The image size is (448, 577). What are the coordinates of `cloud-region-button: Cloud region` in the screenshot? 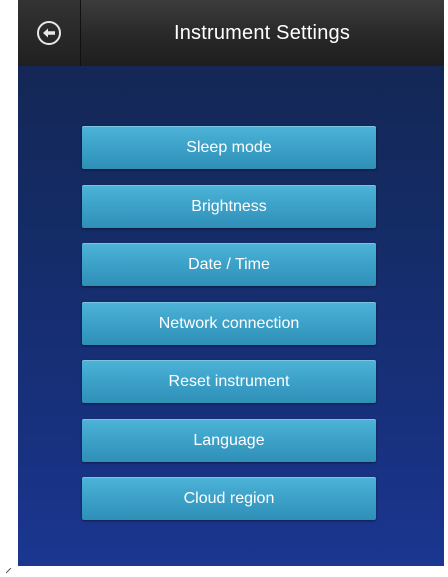 It's located at (229, 498).